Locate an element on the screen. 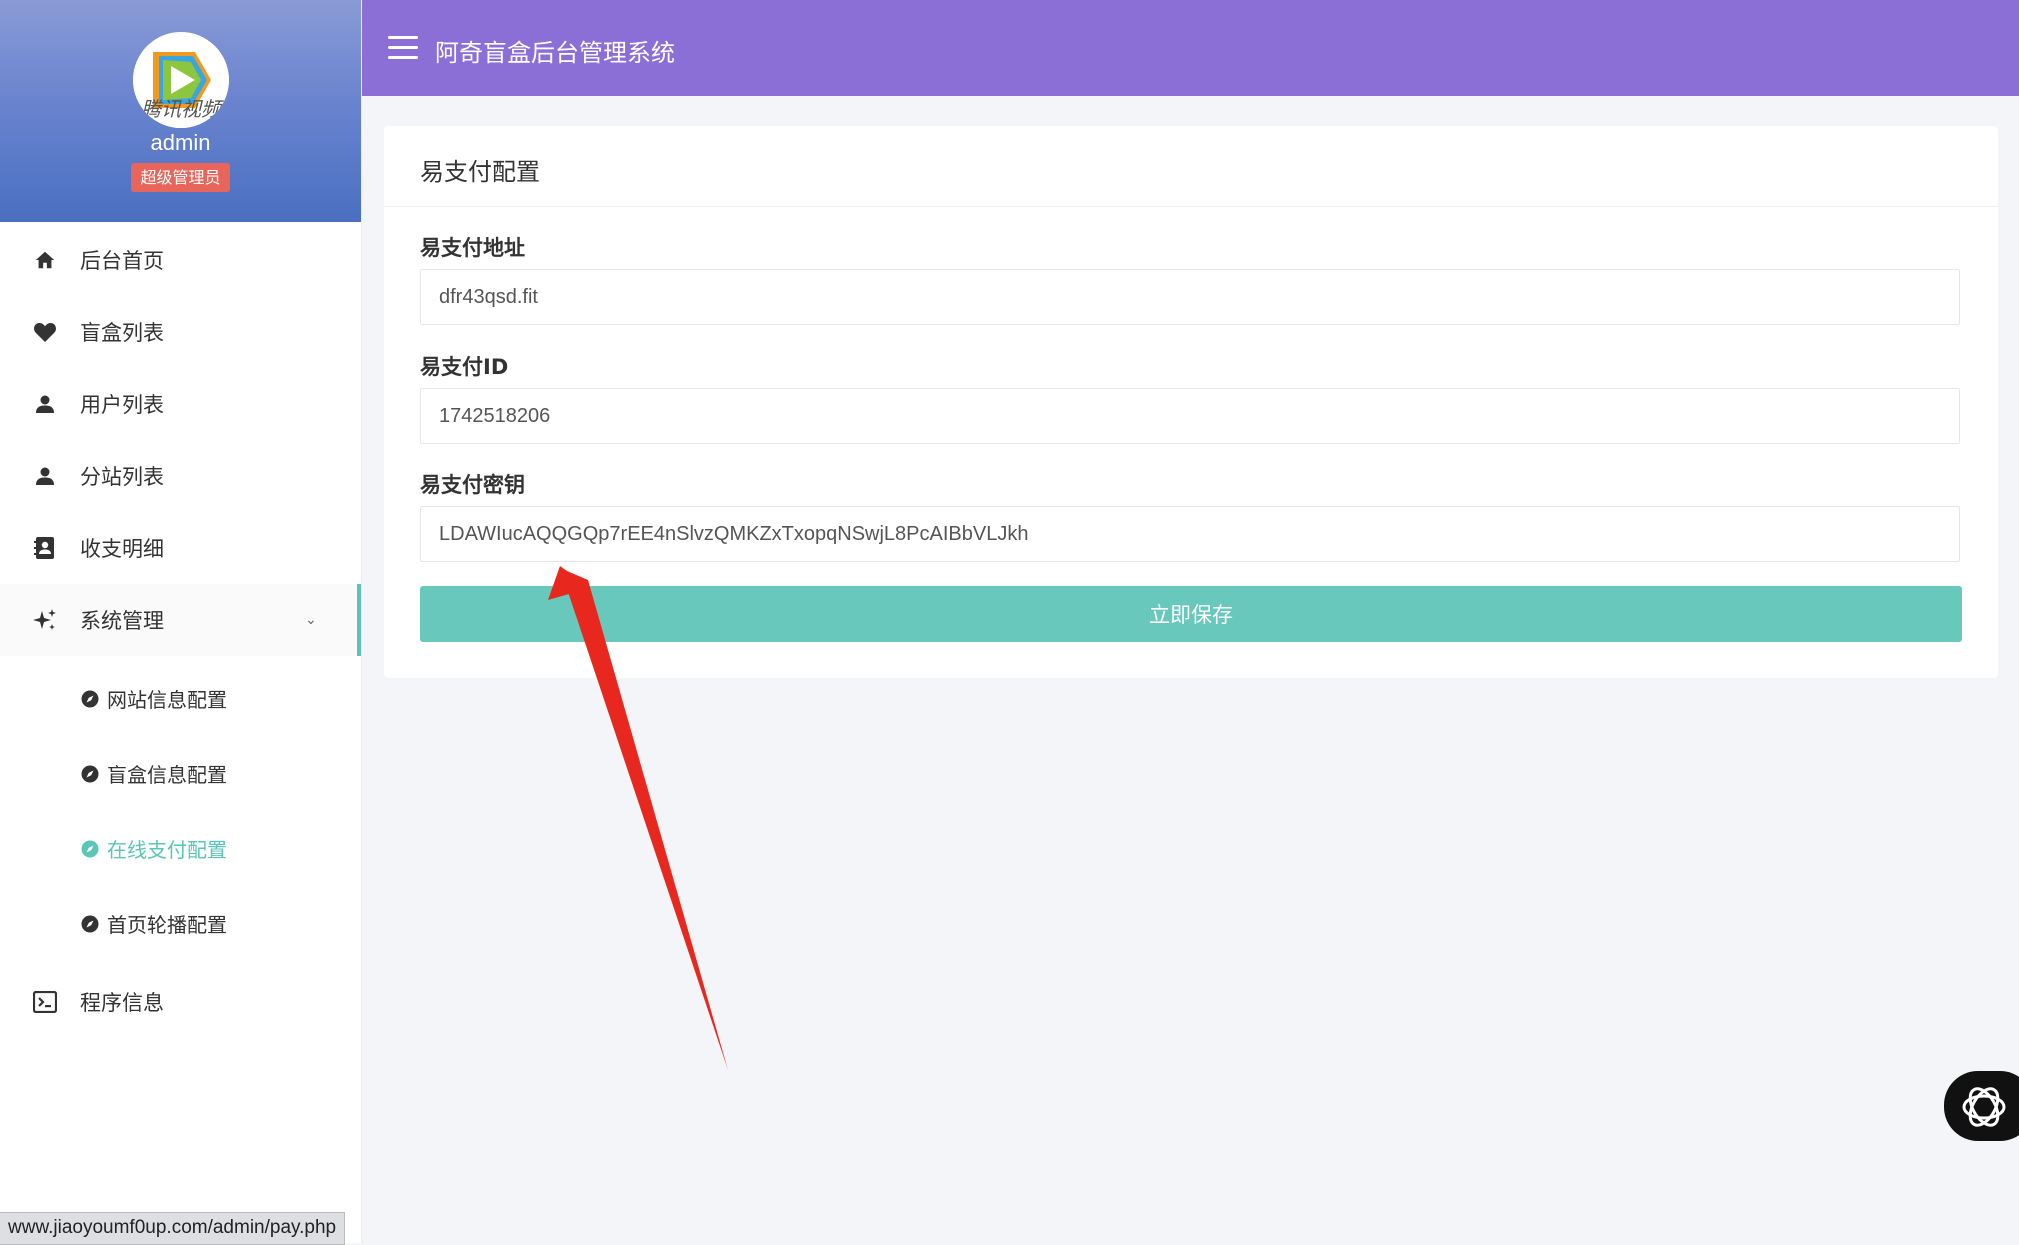 Image resolution: width=2019 pixels, height=1245 pixels. payment-url-input: dfr43qsd.fit is located at coordinates (1190, 297).